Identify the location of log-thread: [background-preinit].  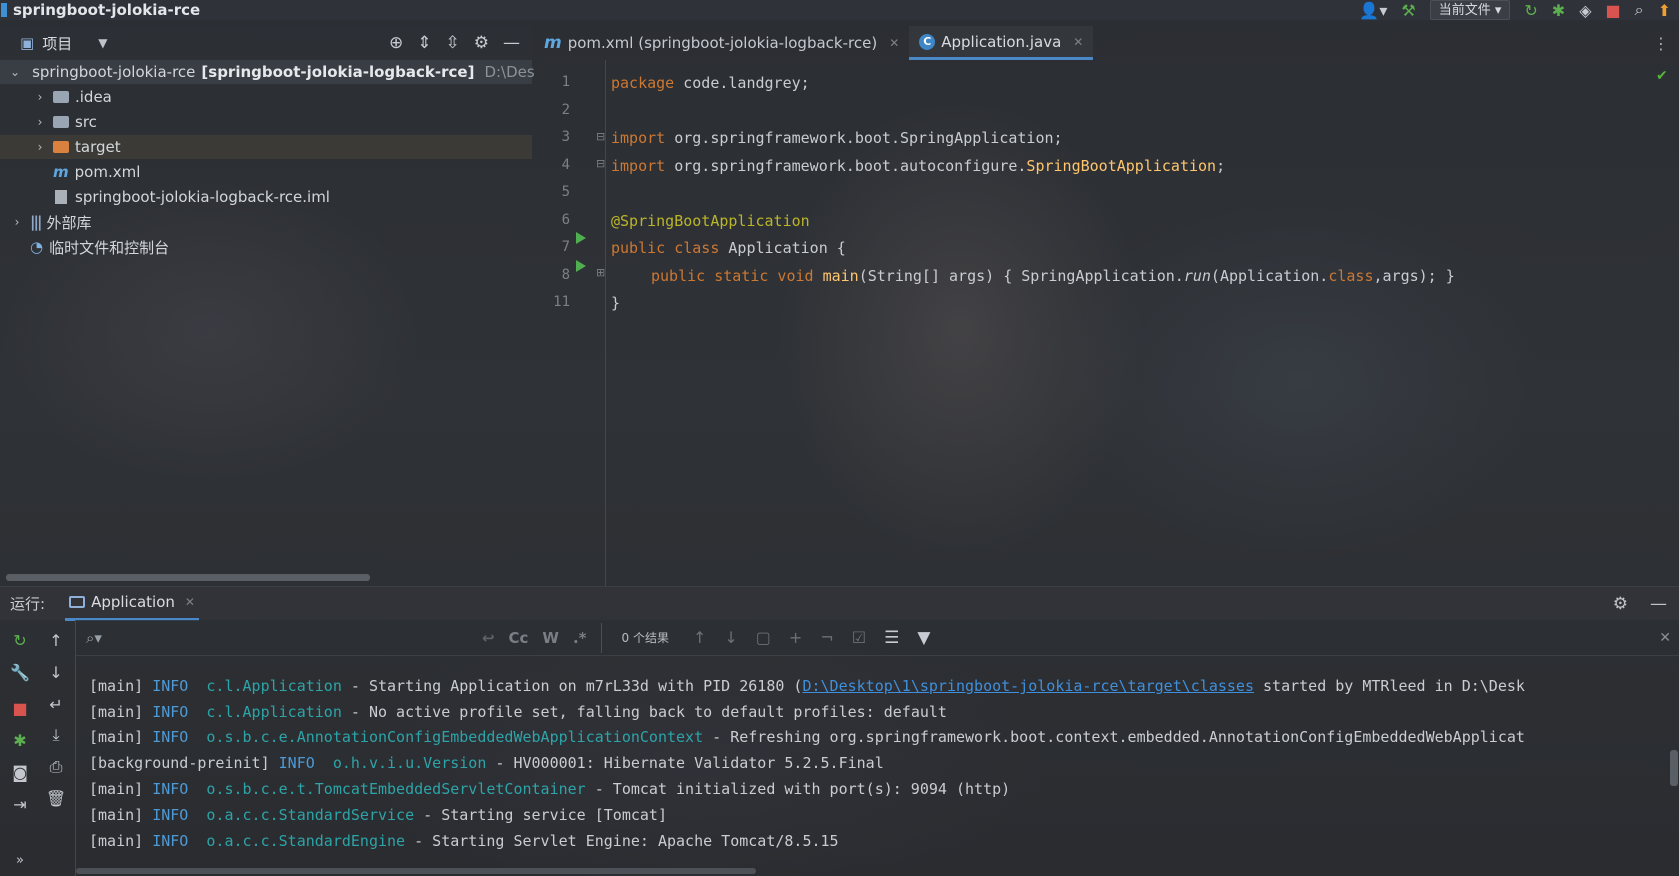
(184, 763).